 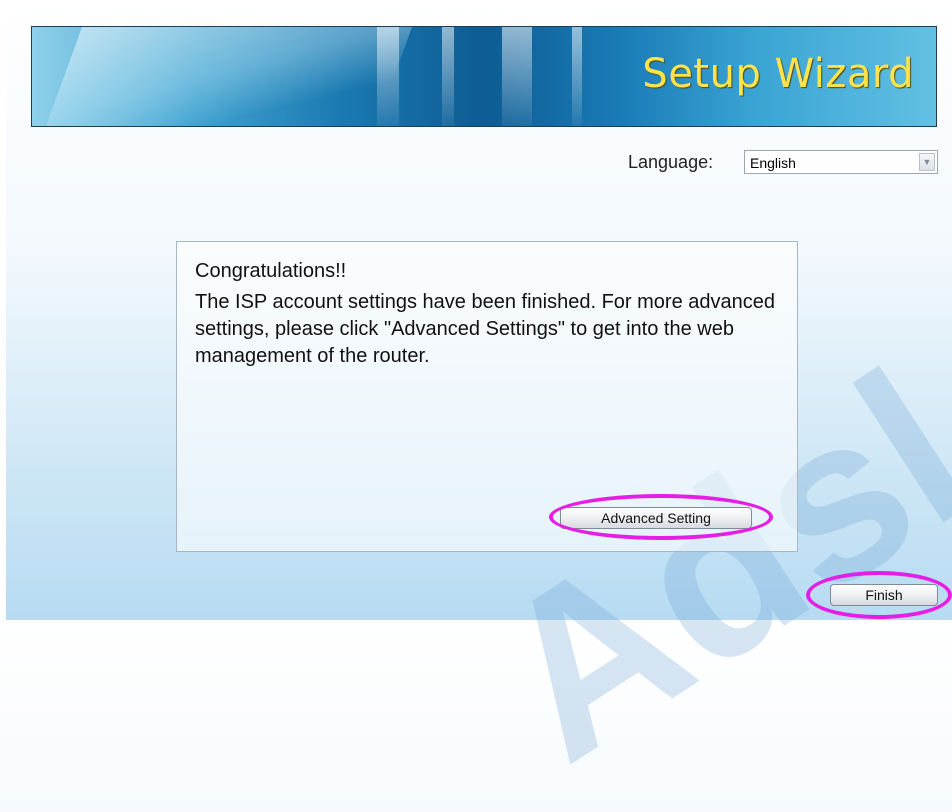 I want to click on language-dropdown: English ▼, so click(x=841, y=162).